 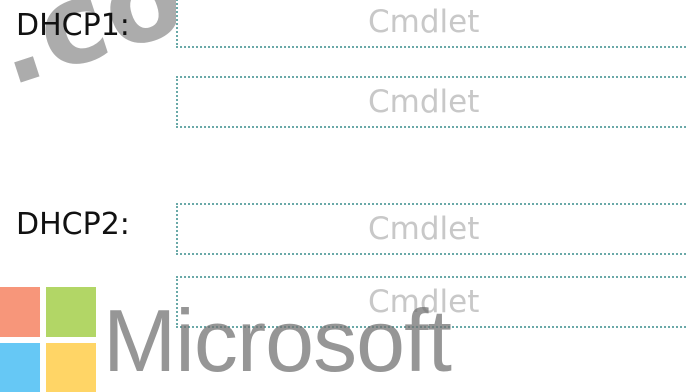 I want to click on dhcp2-cmdlet-slot-2: Cmdlet, so click(x=431, y=302).